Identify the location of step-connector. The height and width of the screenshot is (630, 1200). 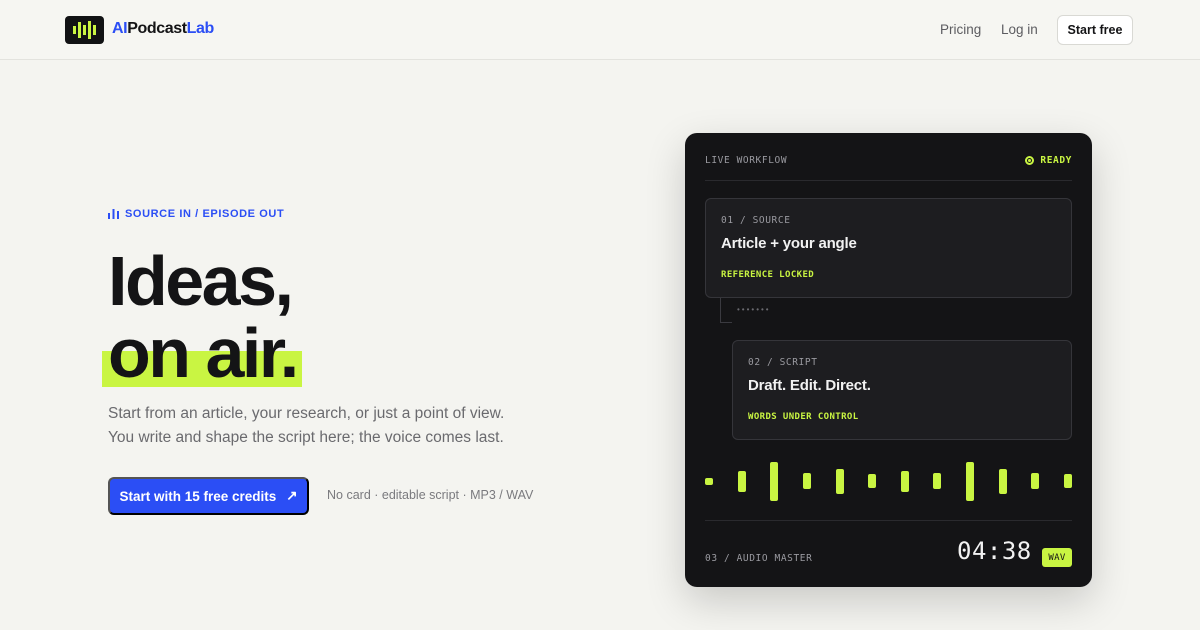
(720, 310).